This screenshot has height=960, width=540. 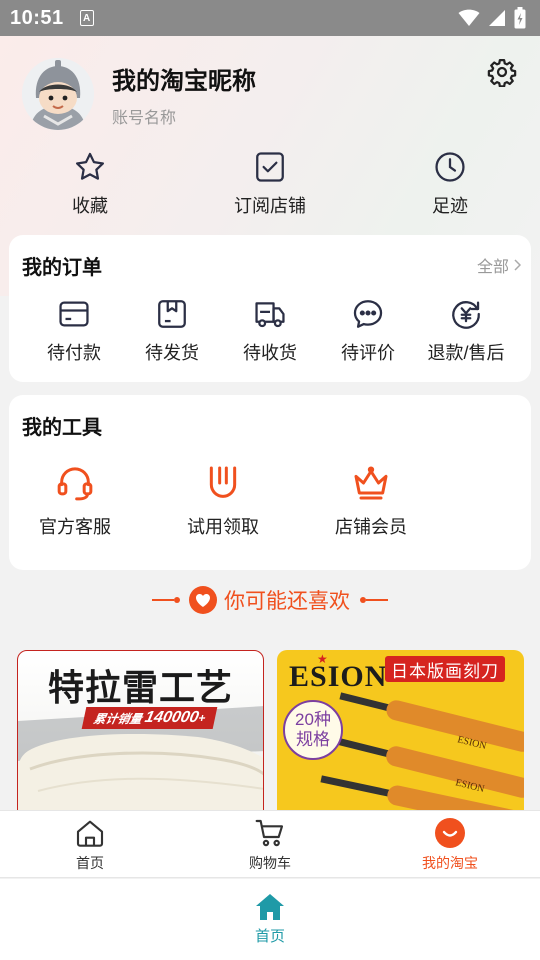 What do you see at coordinates (450, 184) in the screenshot?
I see `quick-link-footprint: 足迹` at bounding box center [450, 184].